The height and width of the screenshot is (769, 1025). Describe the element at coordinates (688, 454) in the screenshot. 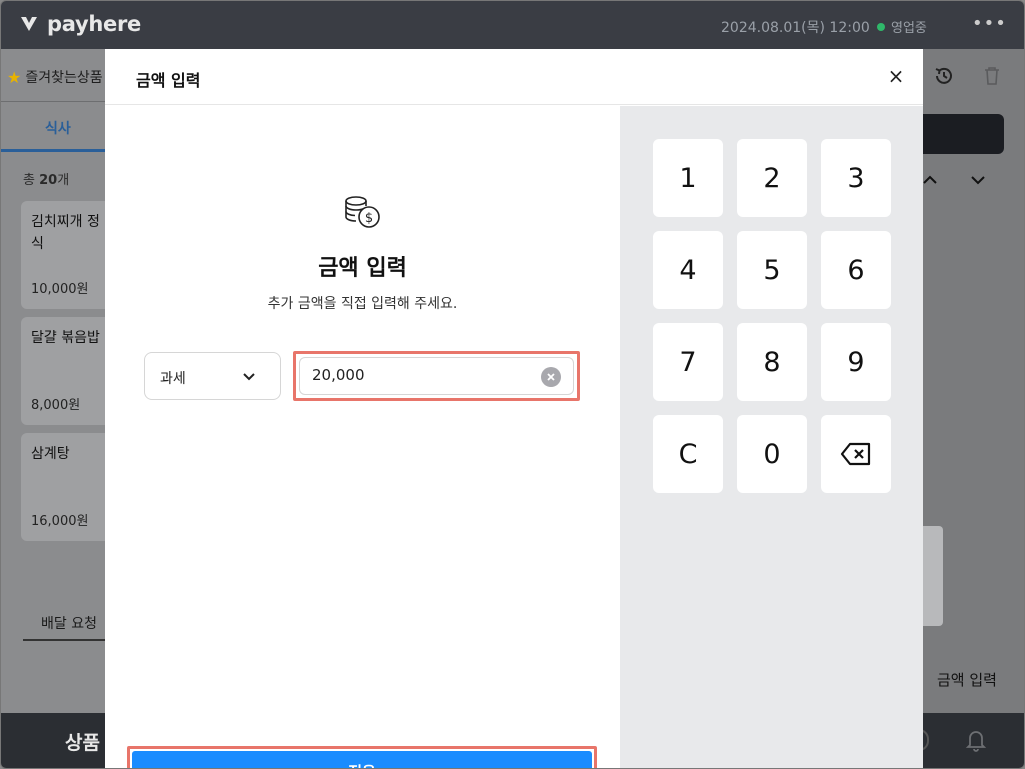

I see `key-clear: C` at that location.